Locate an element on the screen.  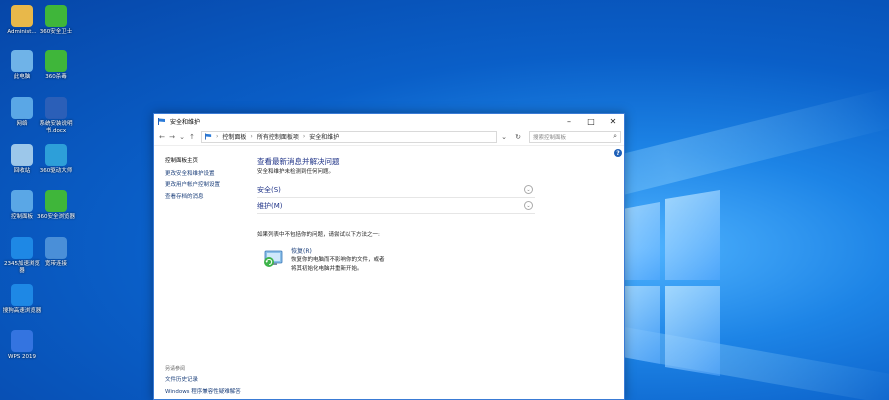
section-maintenance-label: 维护(M) is located at coordinates (270, 205).